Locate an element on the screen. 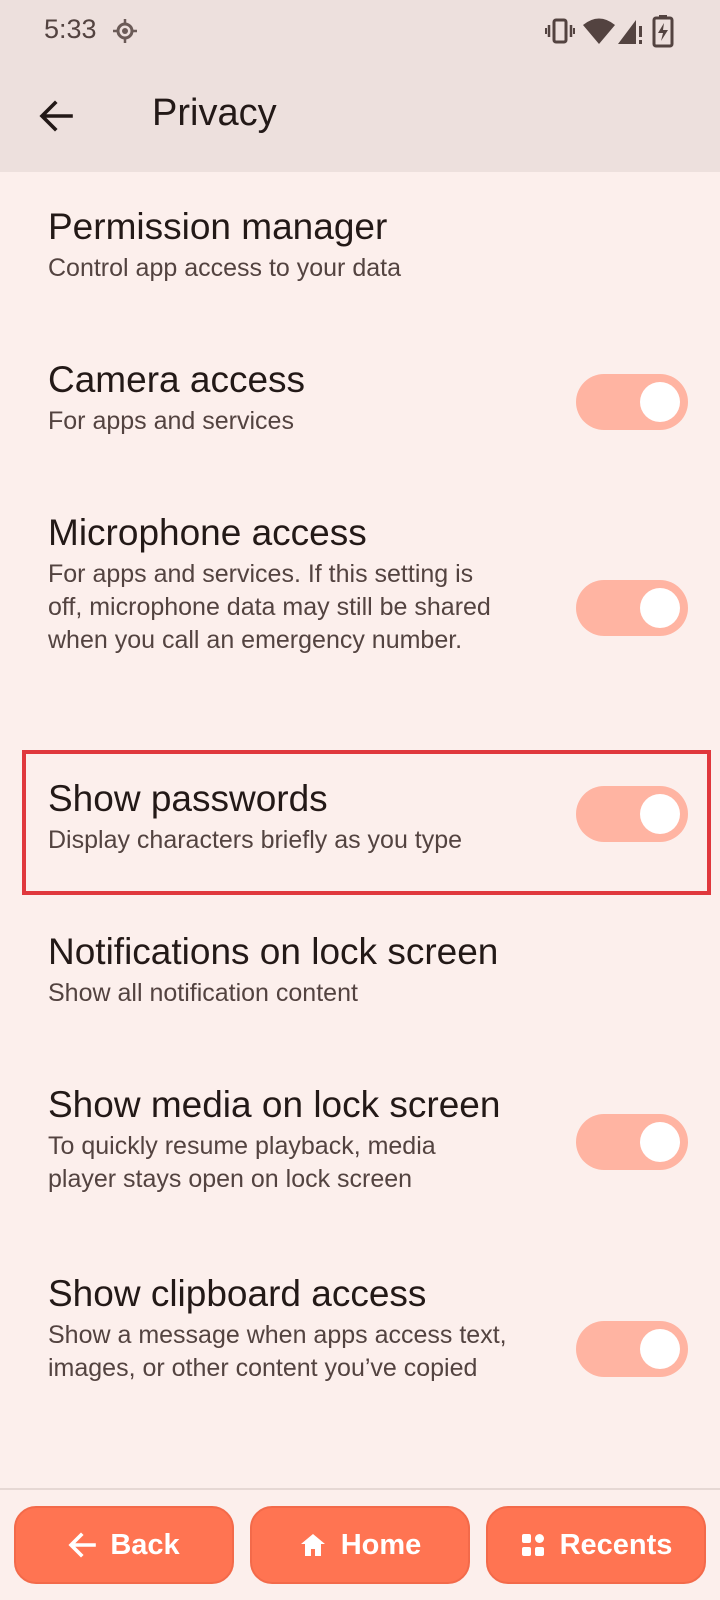 The image size is (720, 1600). vibrate-icon is located at coordinates (560, 31).